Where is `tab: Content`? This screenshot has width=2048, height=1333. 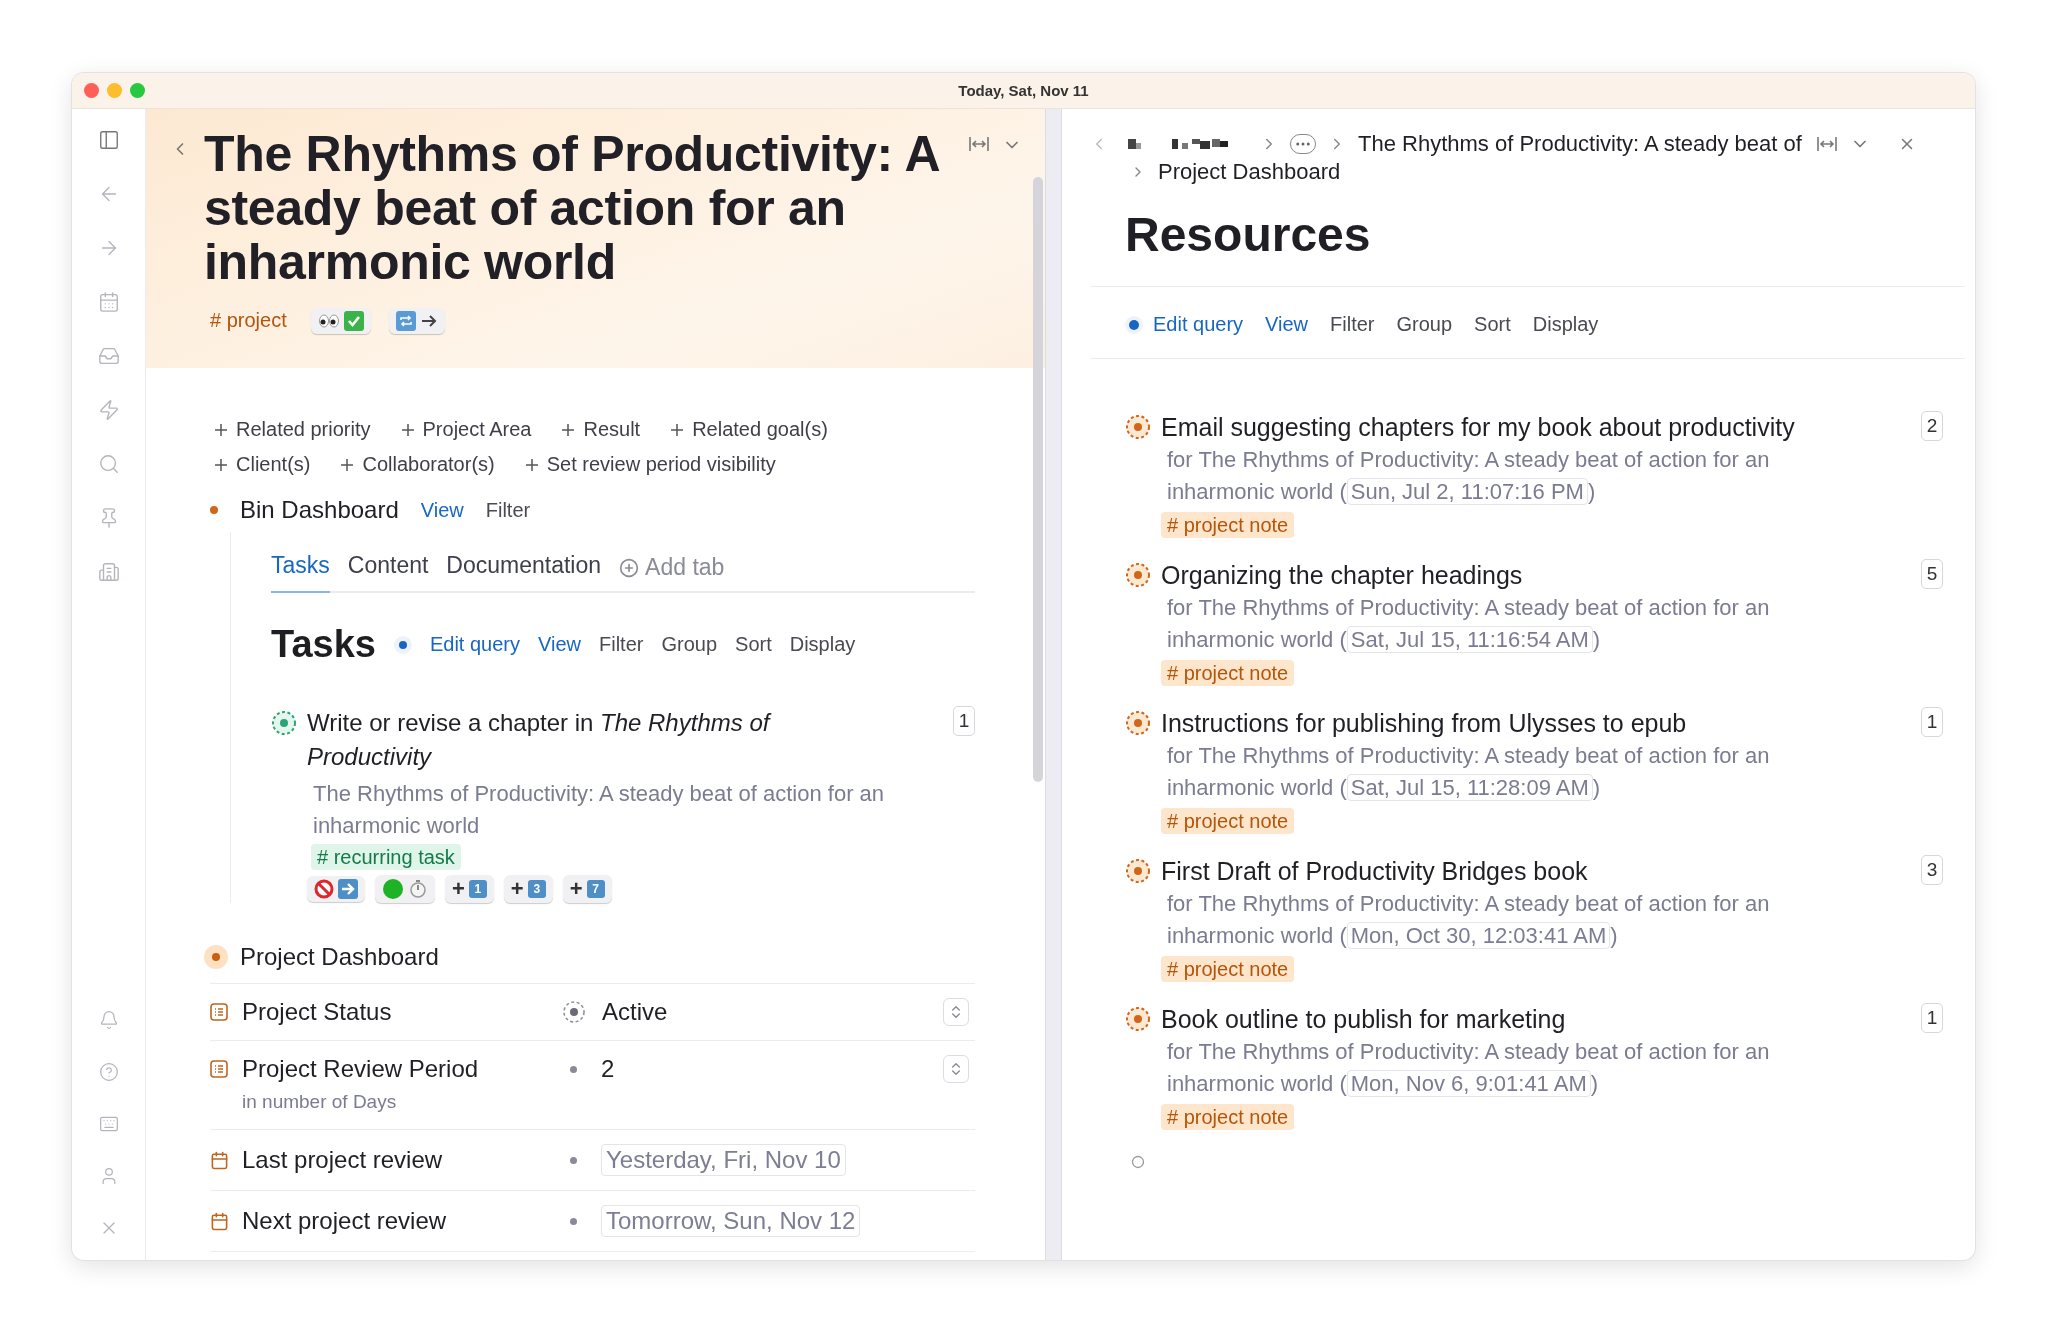
tab: Content is located at coordinates (388, 572).